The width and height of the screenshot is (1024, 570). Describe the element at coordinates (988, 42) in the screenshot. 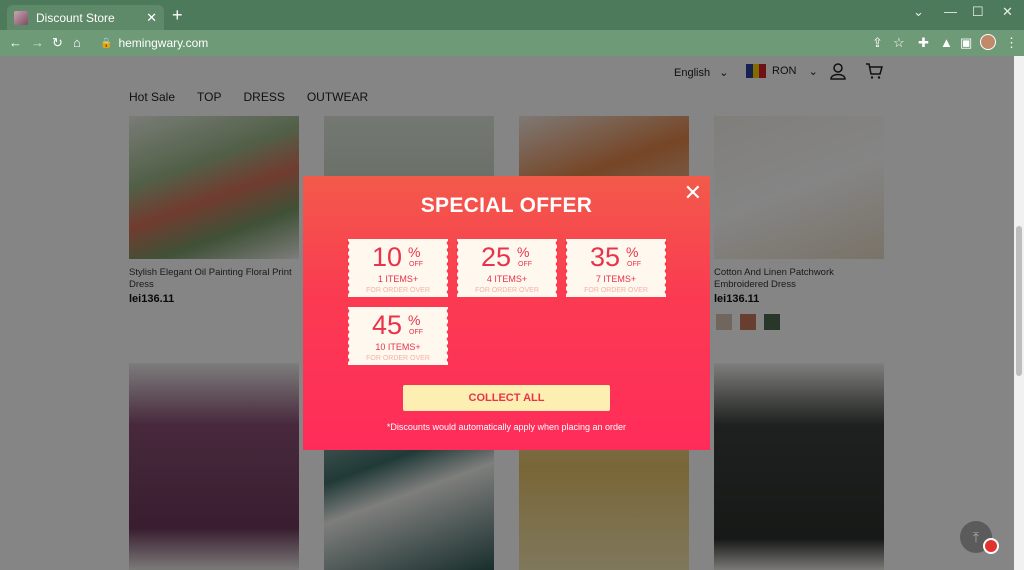

I see `profile-avatar` at that location.